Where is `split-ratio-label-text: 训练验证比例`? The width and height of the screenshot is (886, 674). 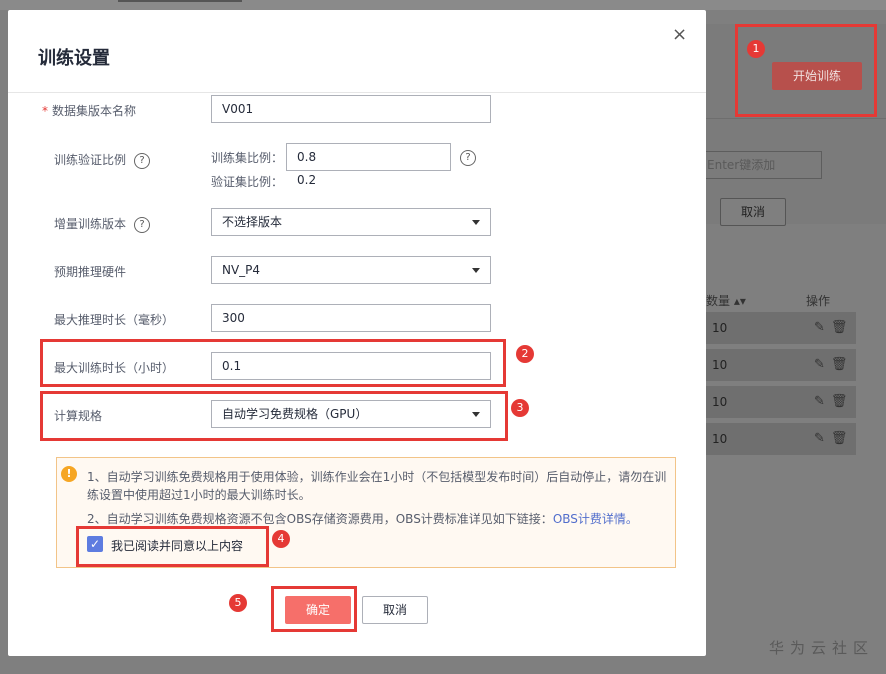
split-ratio-label-text: 训练验证比例 is located at coordinates (90, 160).